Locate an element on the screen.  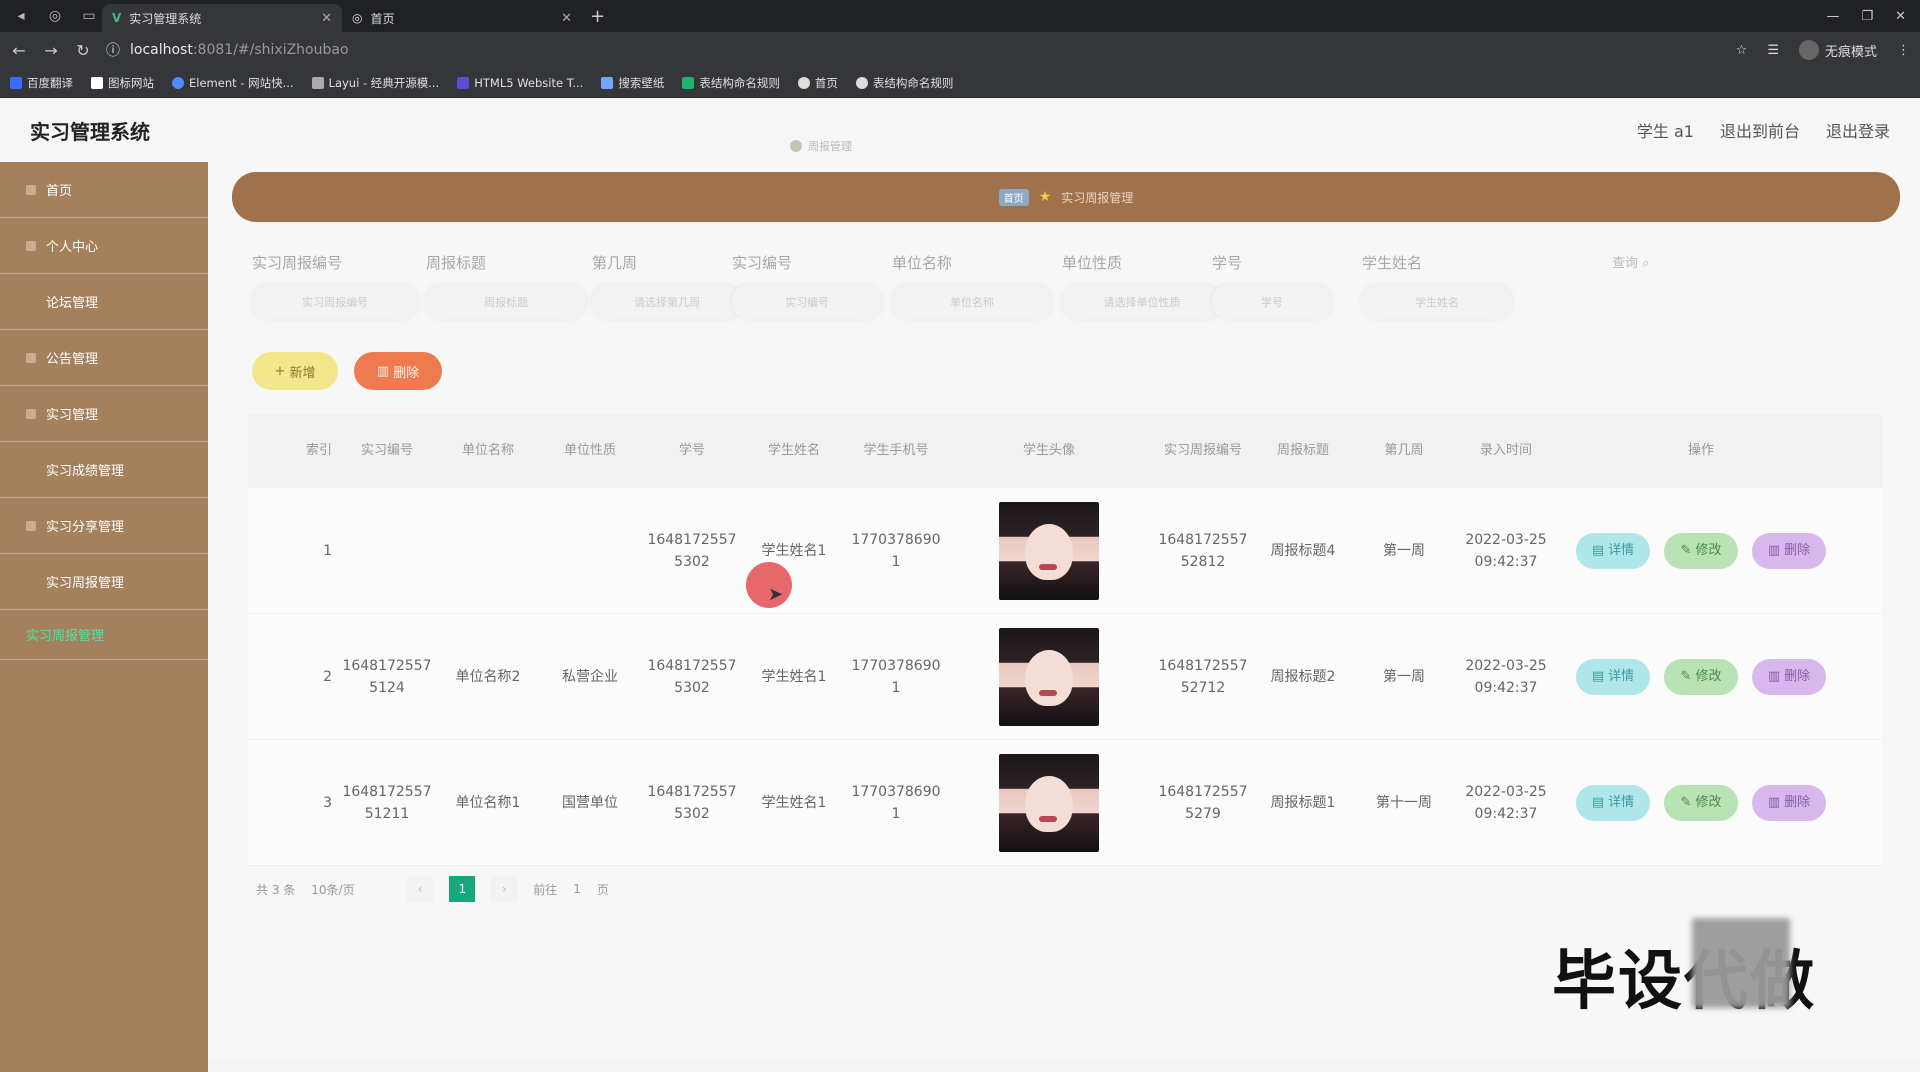
col-student-name: 学生姓名 is located at coordinates (794, 451).